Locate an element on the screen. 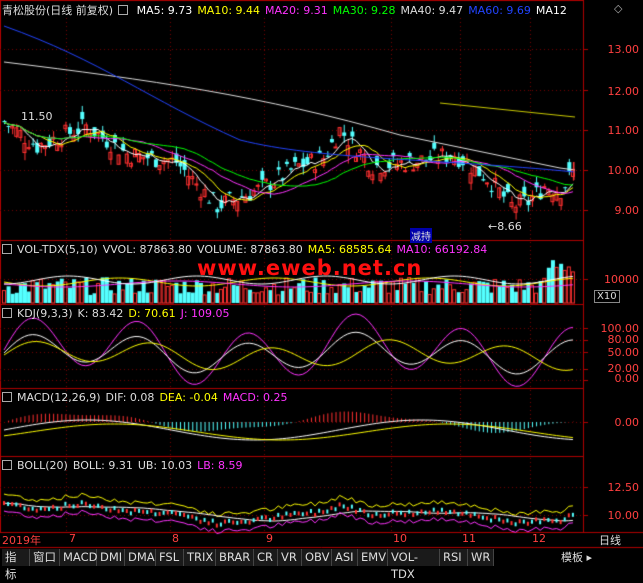 Image resolution: width=643 pixels, height=583 pixels. kdj-legend-item: KDJ(9,3,3) is located at coordinates (45, 313).